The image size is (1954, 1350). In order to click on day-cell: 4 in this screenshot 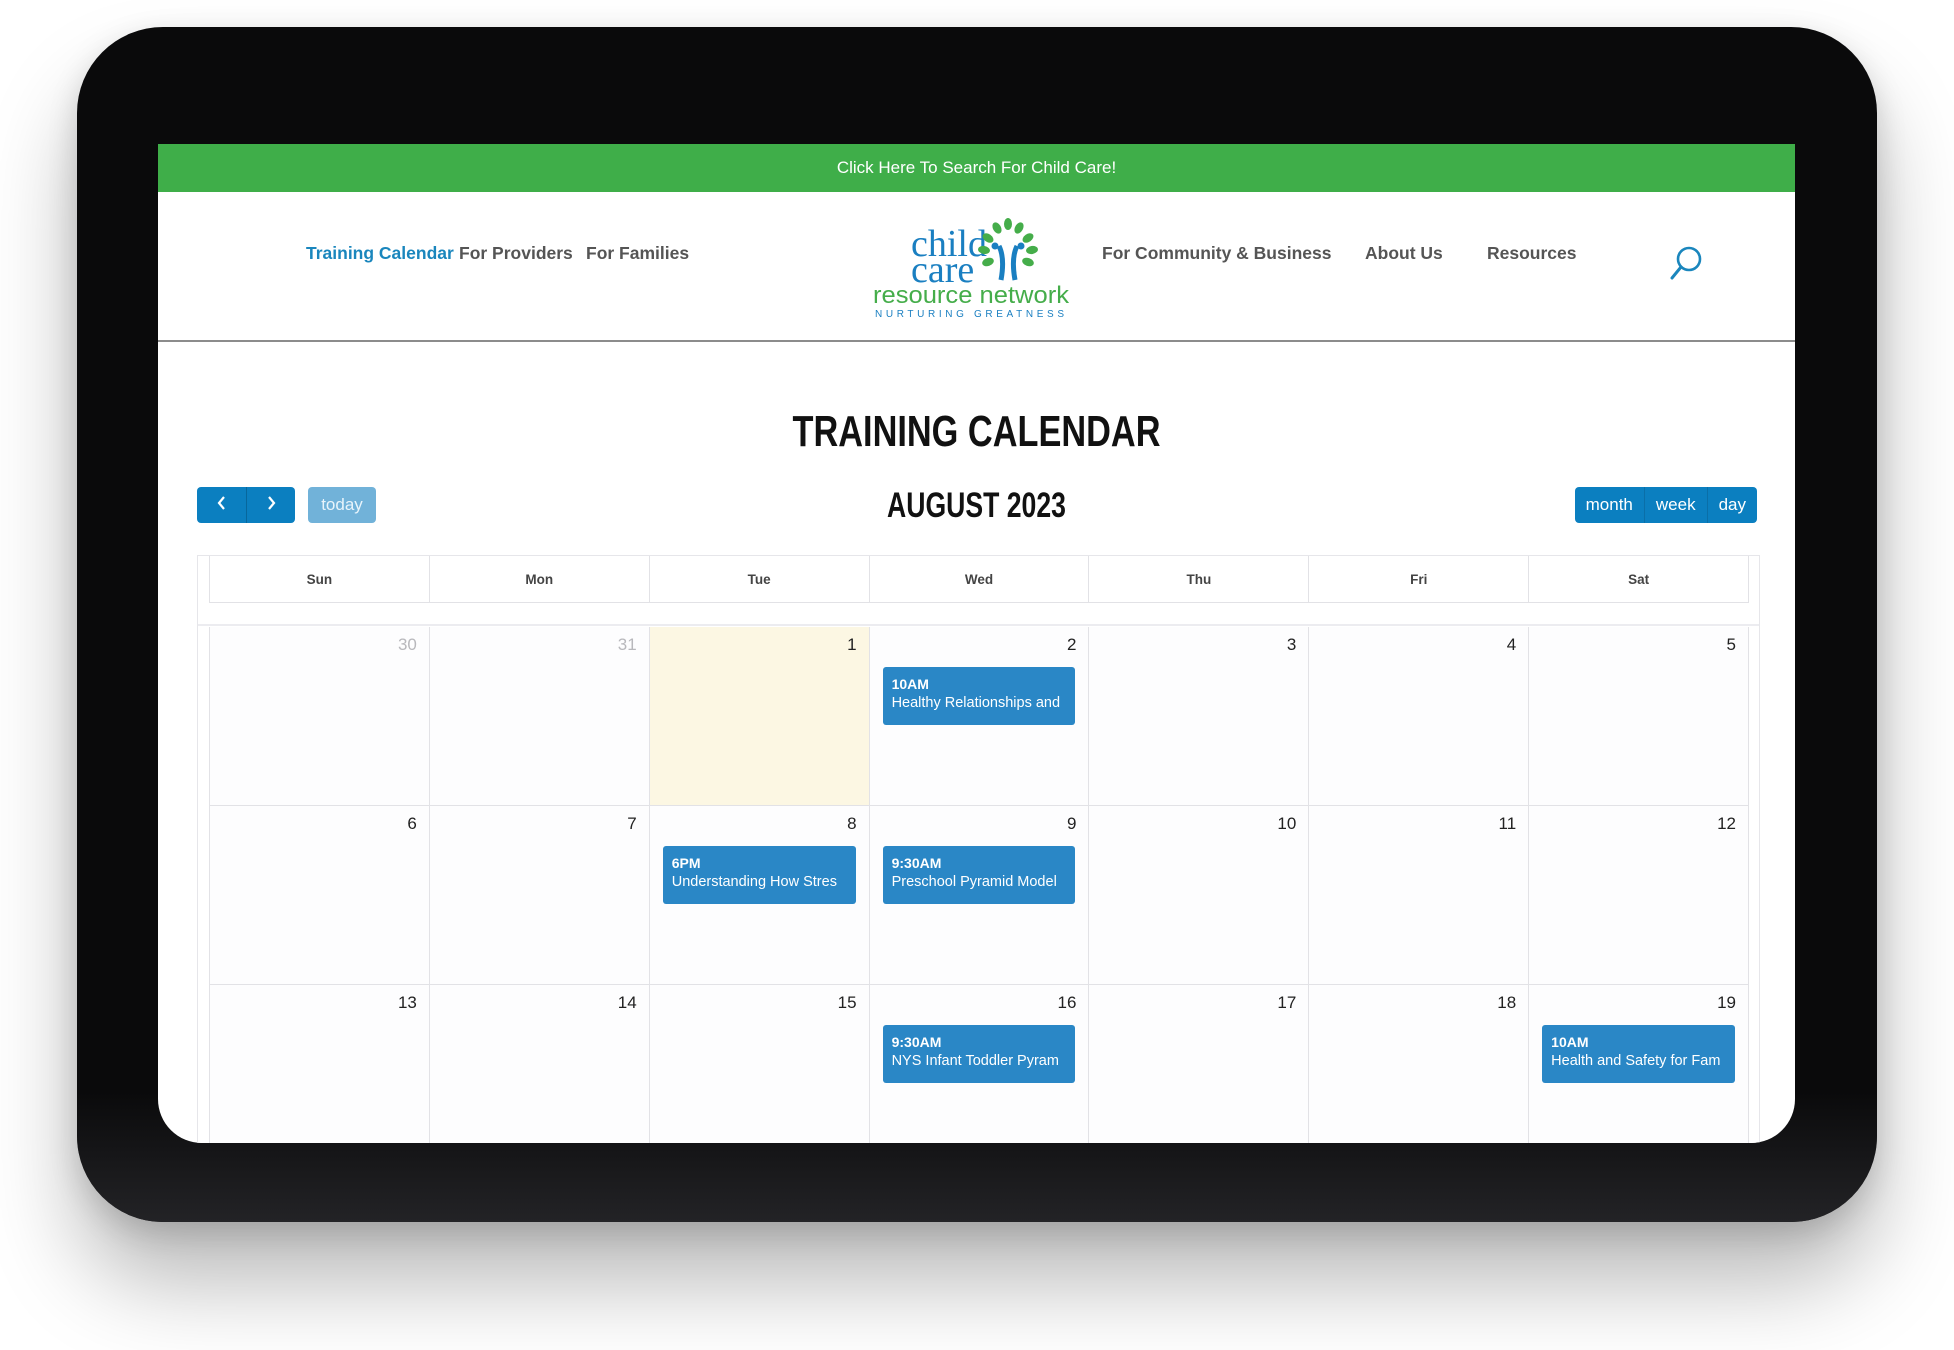, I will do `click(1418, 716)`.